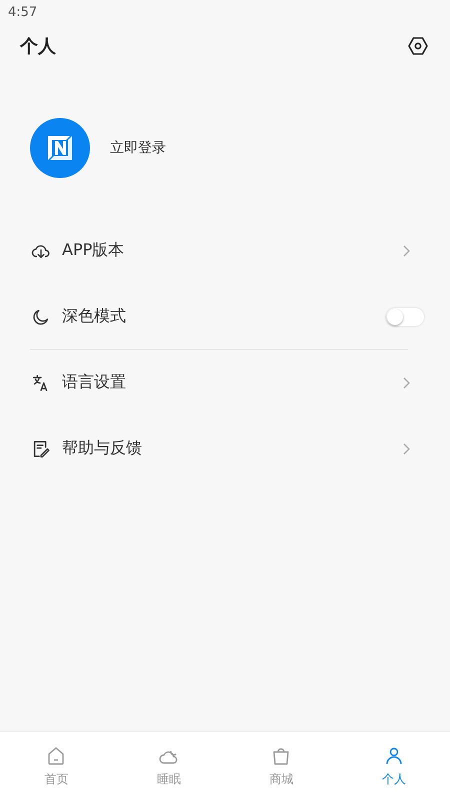 The image size is (450, 800). Describe the element at coordinates (418, 46) in the screenshot. I see `settings-icon` at that location.